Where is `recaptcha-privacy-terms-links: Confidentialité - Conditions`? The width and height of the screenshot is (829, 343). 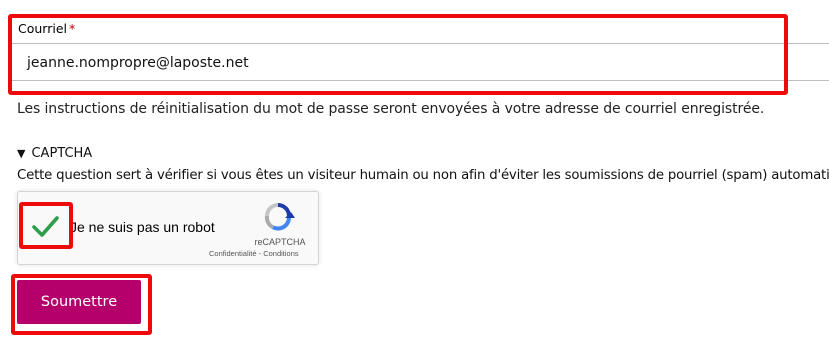
recaptcha-privacy-terms-links: Confidentialité - Conditions is located at coordinates (254, 253).